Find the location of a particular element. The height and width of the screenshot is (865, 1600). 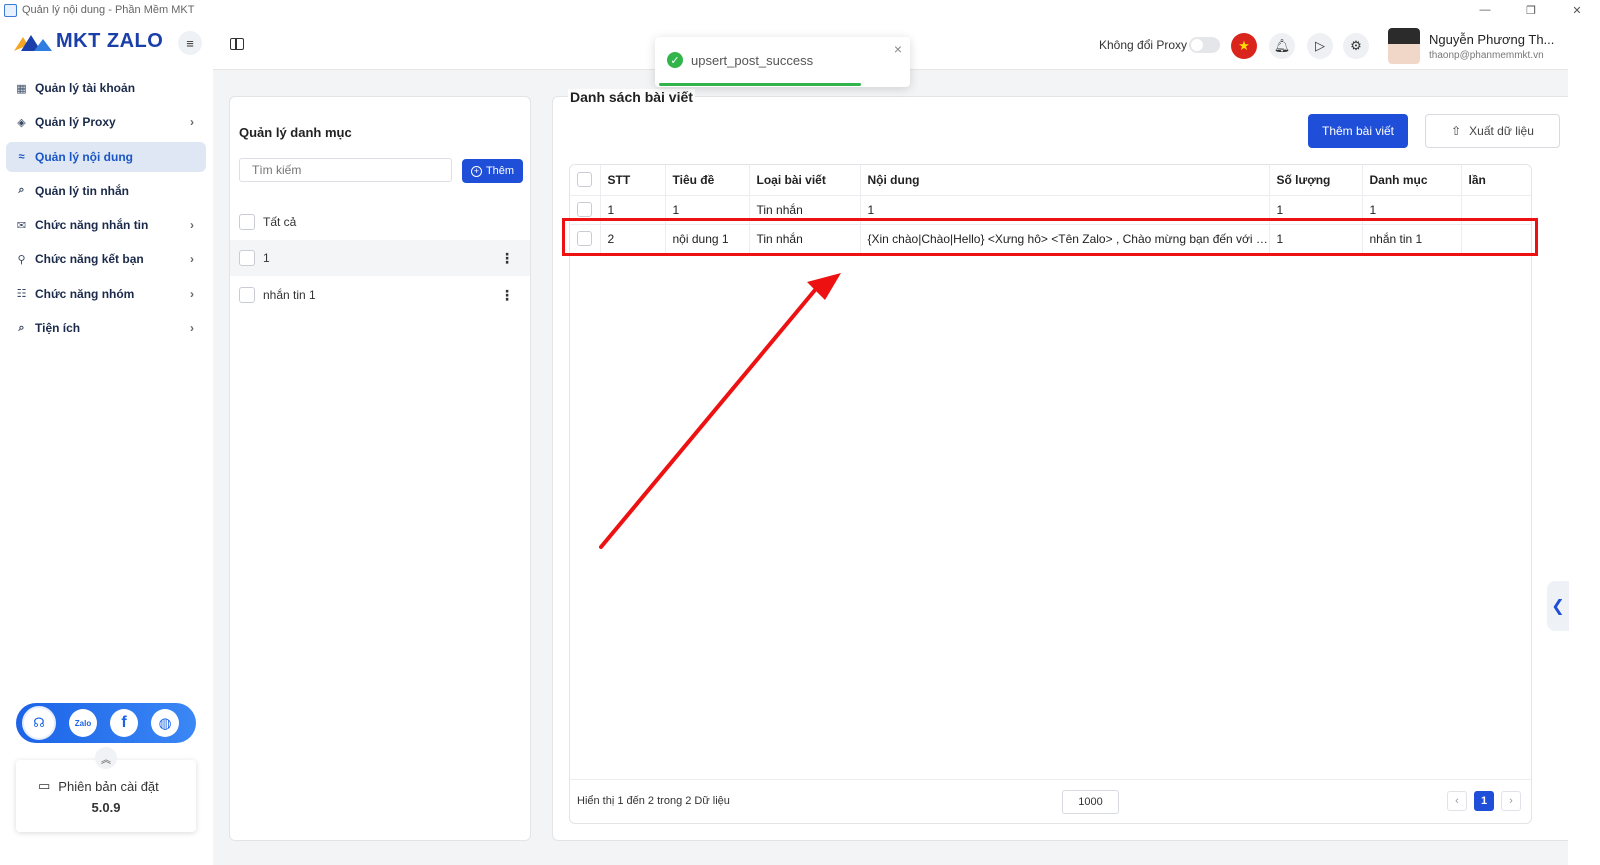

brand-name: MKT ZALO is located at coordinates (110, 41).